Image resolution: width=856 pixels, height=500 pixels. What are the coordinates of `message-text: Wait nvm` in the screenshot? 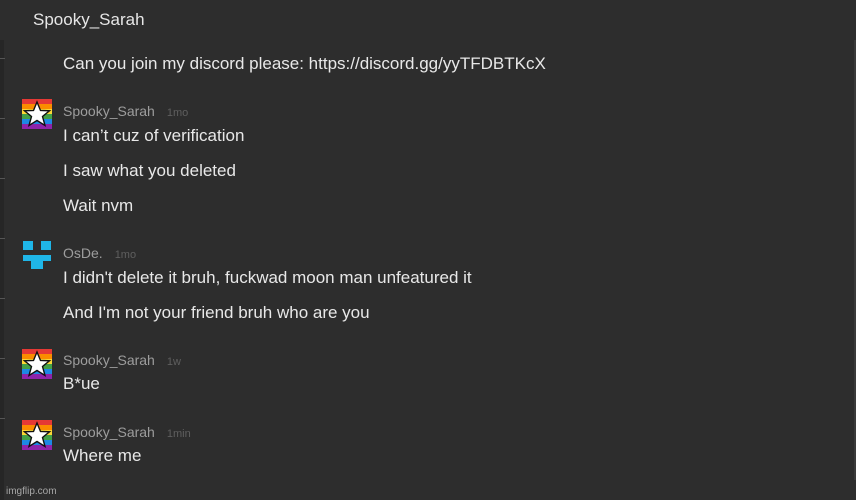 It's located at (98, 205).